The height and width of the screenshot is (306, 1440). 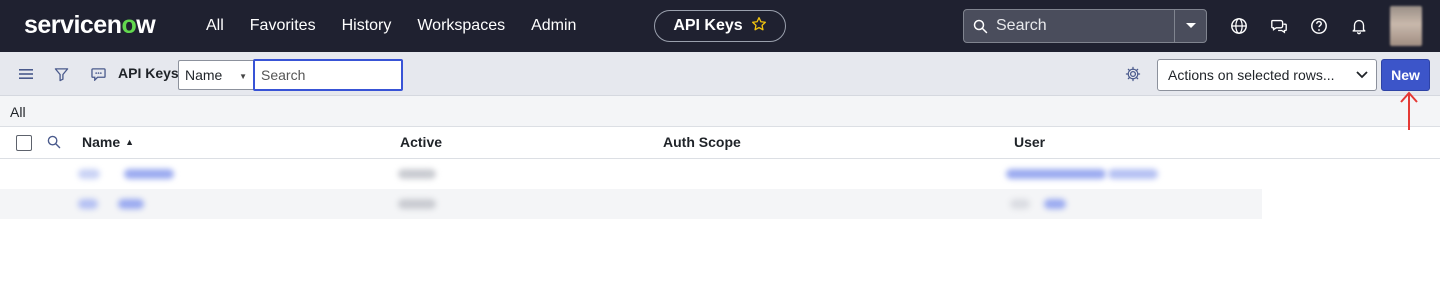 I want to click on context-title: API Keys, so click(x=708, y=25).